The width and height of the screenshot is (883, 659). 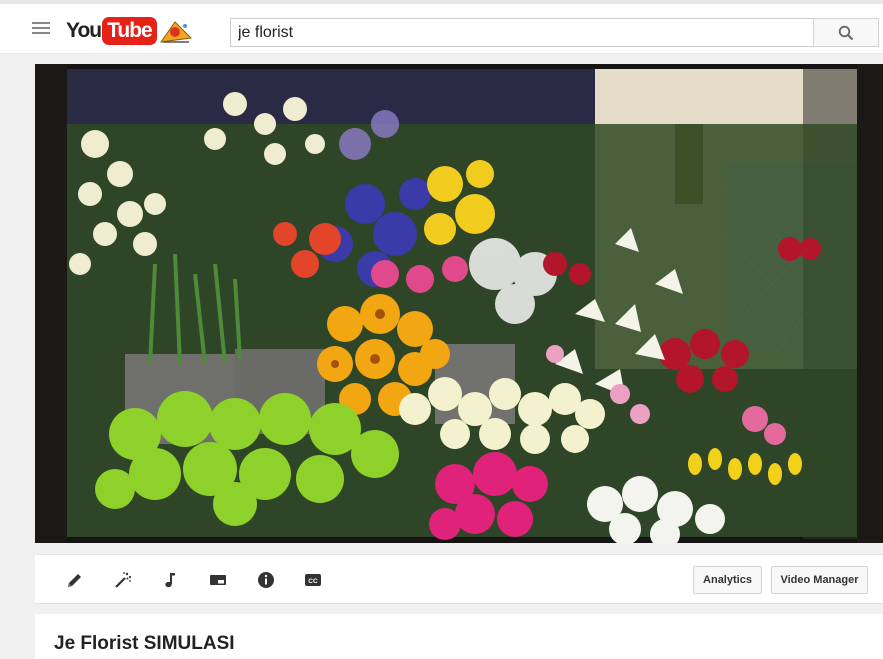 What do you see at coordinates (521, 32) in the screenshot?
I see `search-input` at bounding box center [521, 32].